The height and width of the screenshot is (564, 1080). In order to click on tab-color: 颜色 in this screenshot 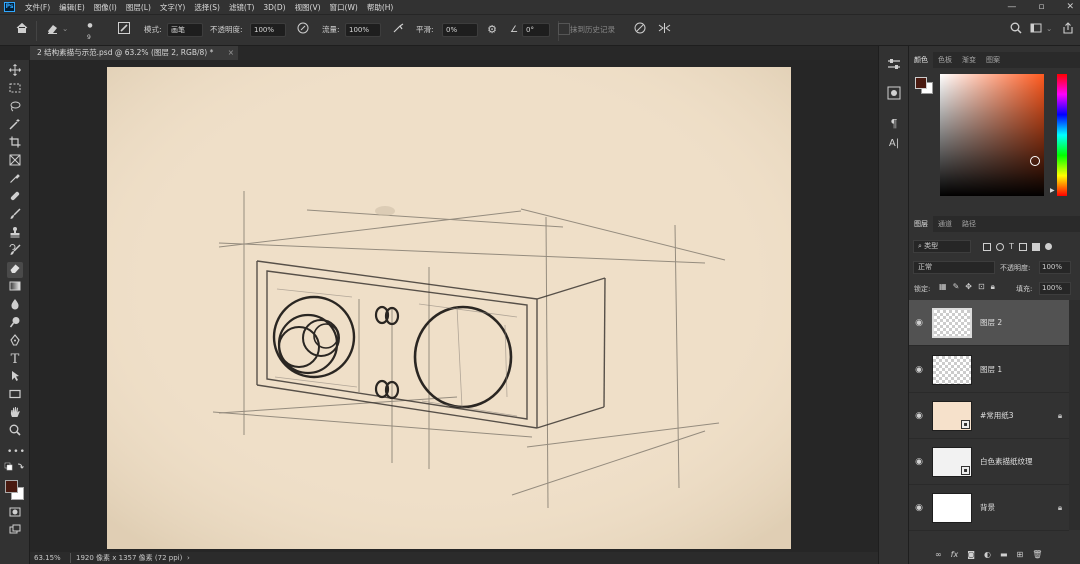, I will do `click(921, 60)`.